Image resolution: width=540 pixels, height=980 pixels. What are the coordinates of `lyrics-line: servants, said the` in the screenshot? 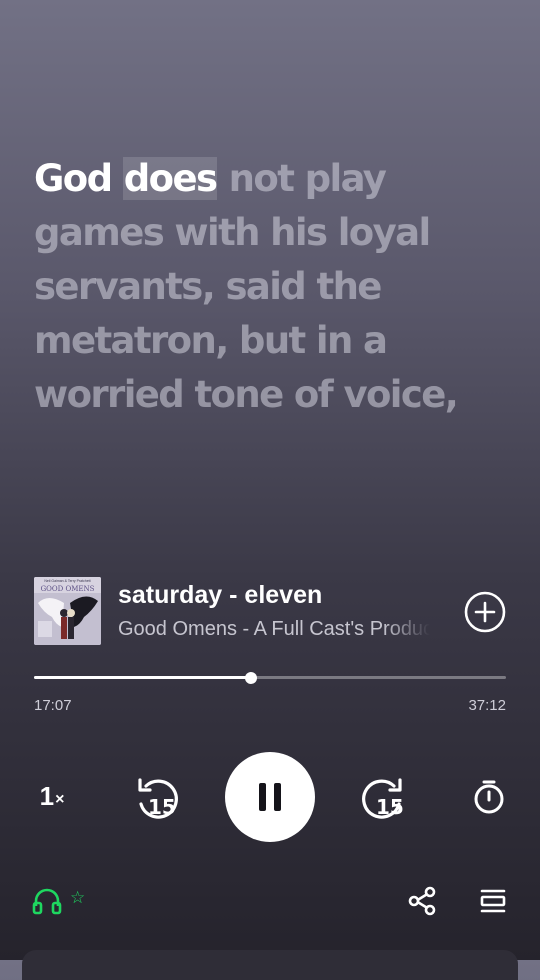 It's located at (208, 286).